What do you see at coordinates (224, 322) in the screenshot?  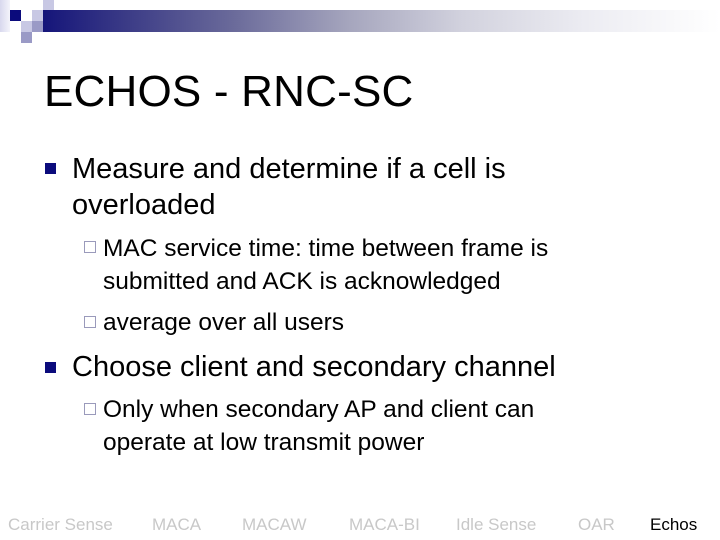 I see `sub-bullet-text-line: average over all users` at bounding box center [224, 322].